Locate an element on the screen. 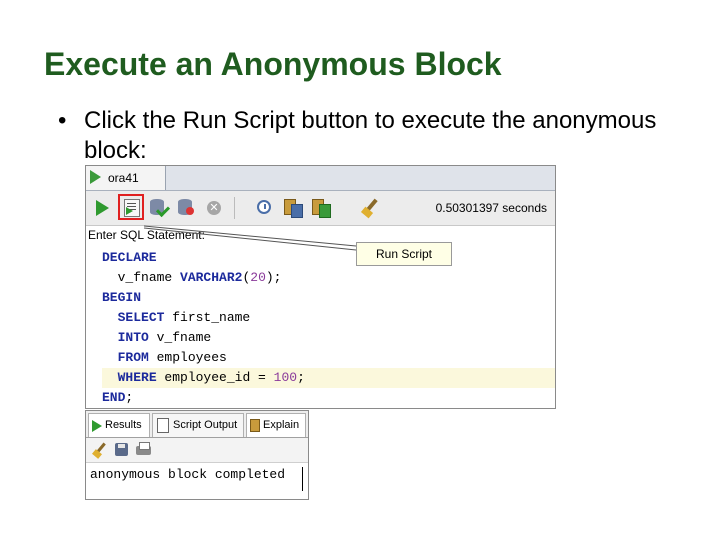 Image resolution: width=720 pixels, height=540 pixels. code-line: END; is located at coordinates (328, 398).